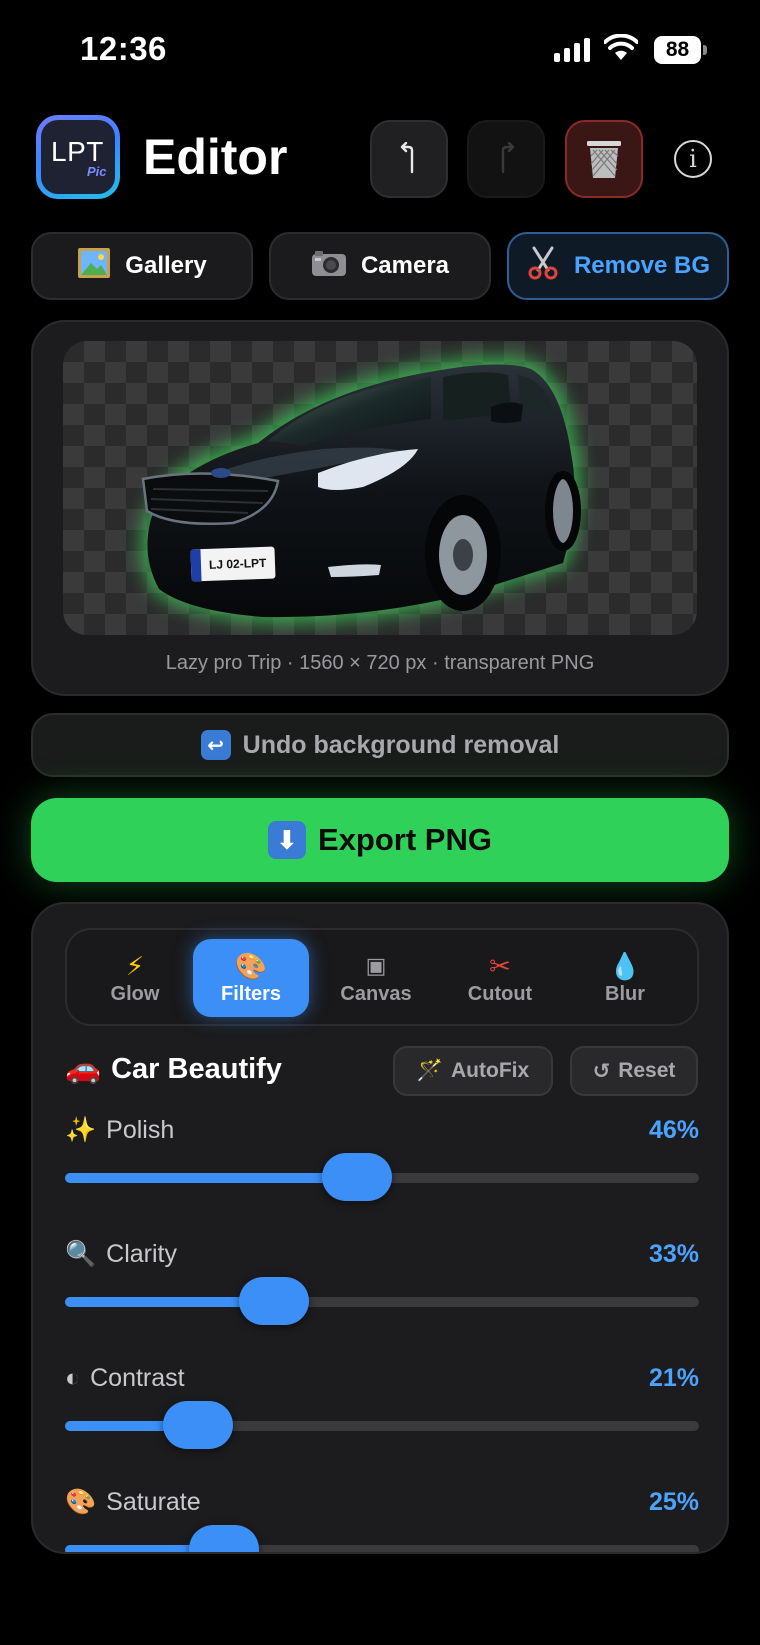 The width and height of the screenshot is (760, 1645). I want to click on remove-bg-button: Remove BG, so click(618, 266).